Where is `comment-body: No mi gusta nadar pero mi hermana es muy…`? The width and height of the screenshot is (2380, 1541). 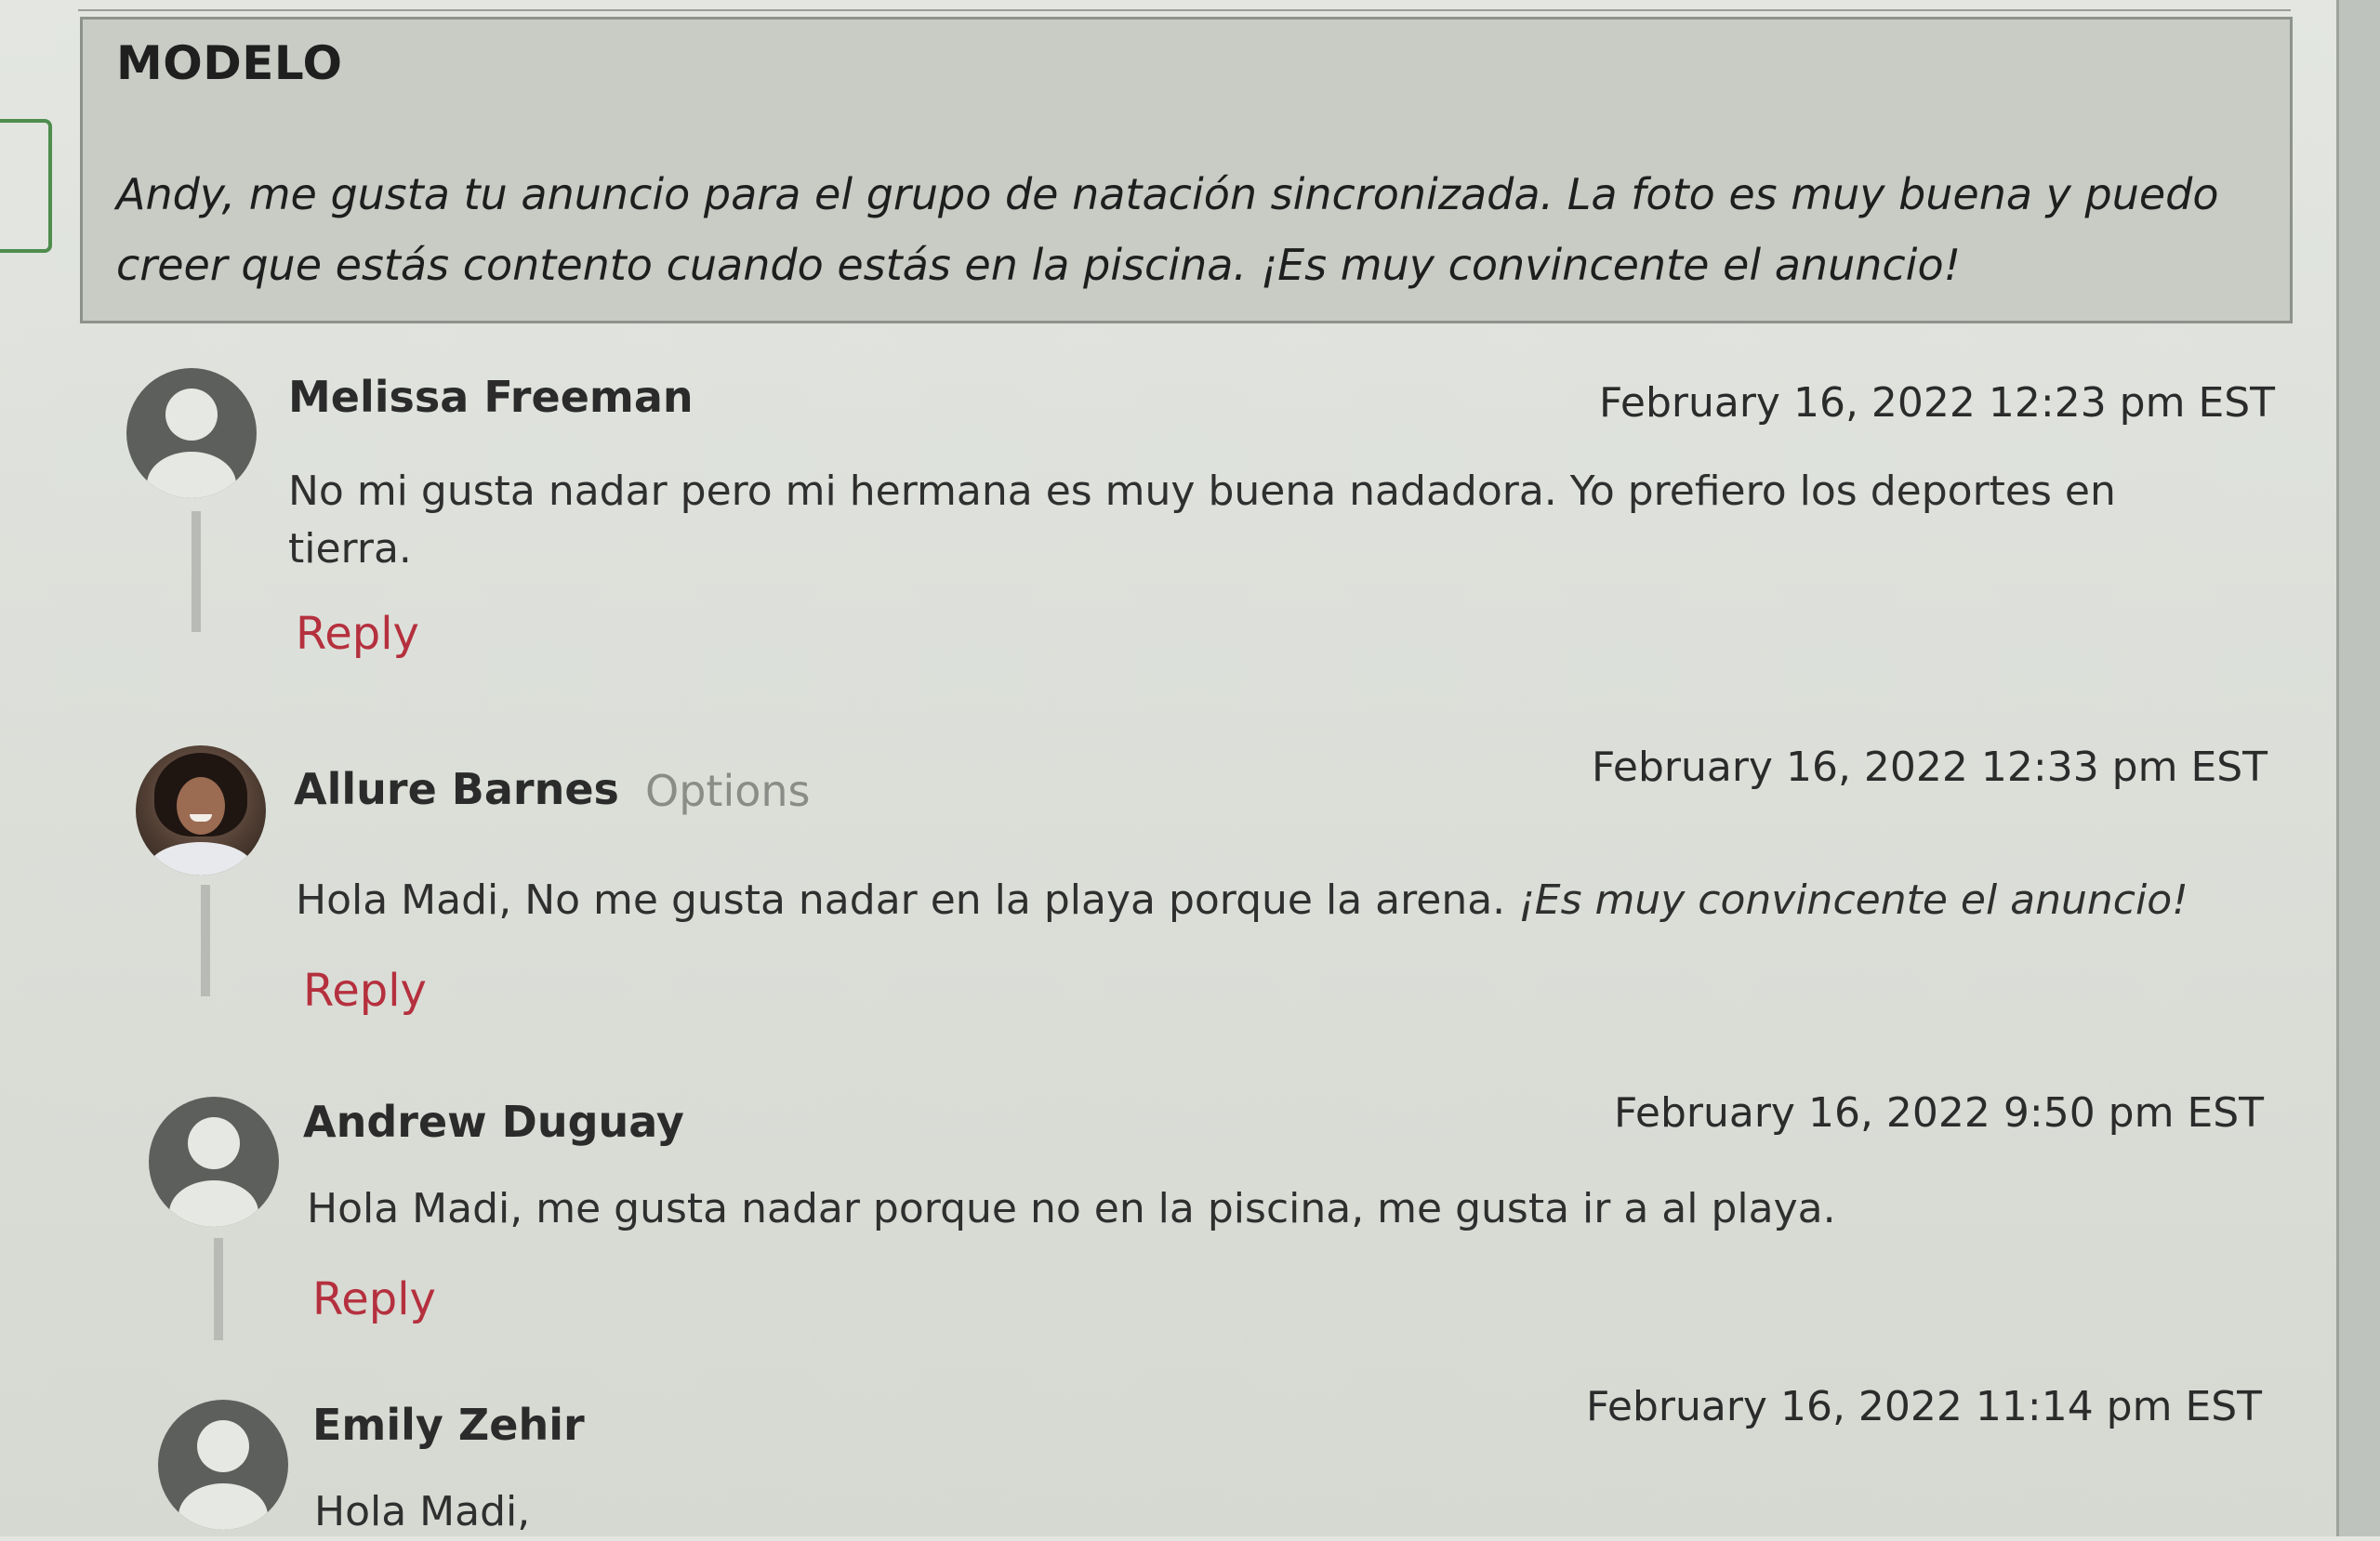 comment-body: No mi gusta nadar pero mi hermana es muy… is located at coordinates (1202, 520).